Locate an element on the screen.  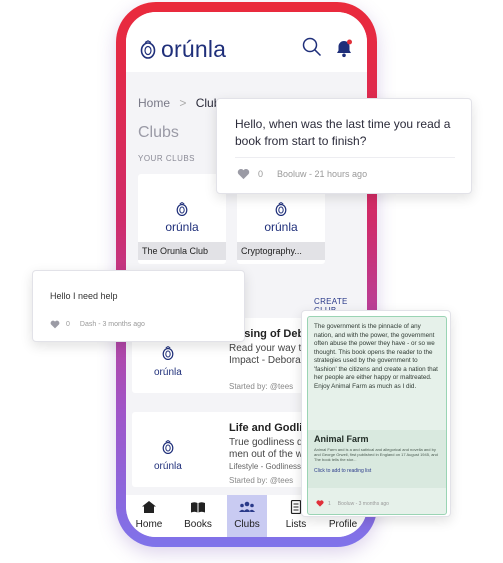
nav-label: Books is located at coordinates (198, 524).